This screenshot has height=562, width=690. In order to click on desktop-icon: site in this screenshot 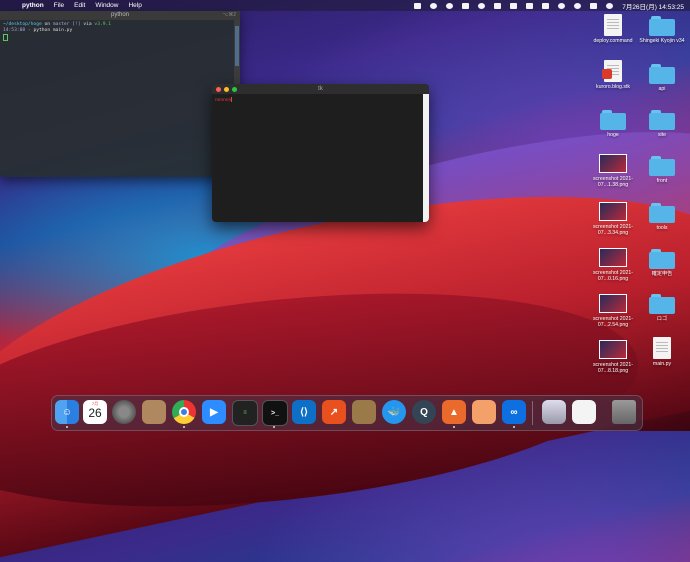, I will do `click(662, 124)`.